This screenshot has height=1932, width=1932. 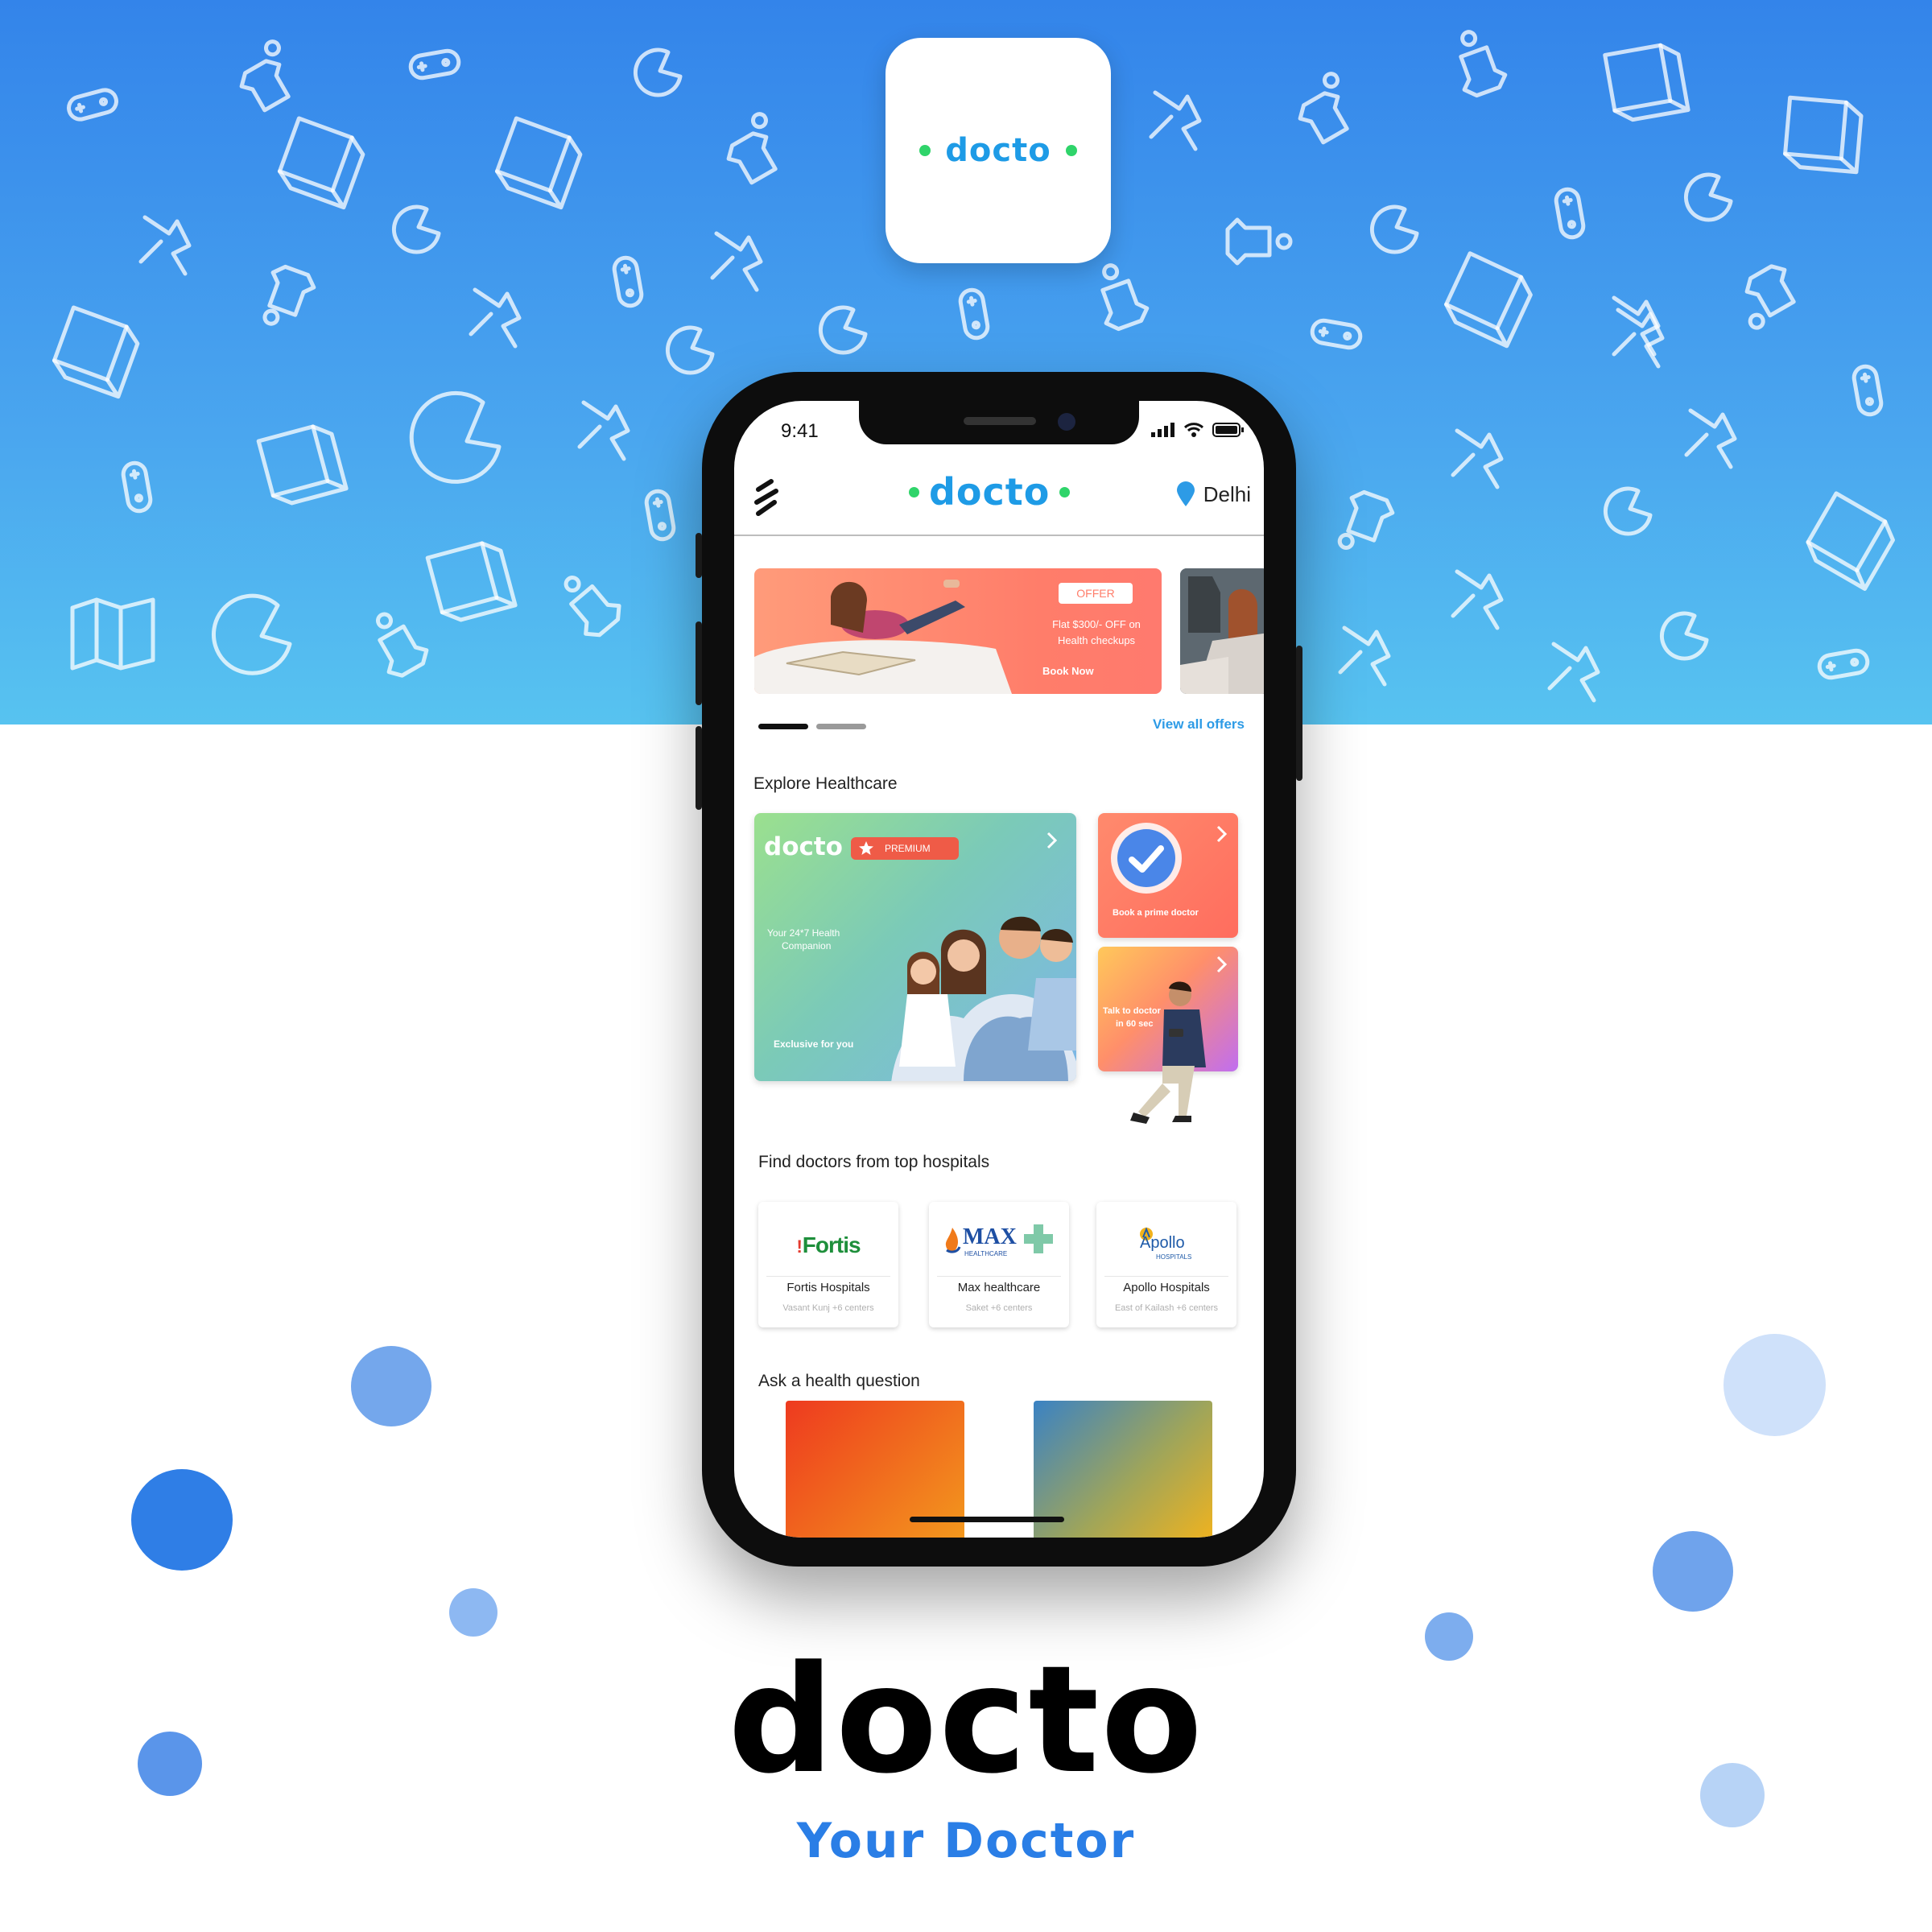 I want to click on header-logo: docto, so click(x=990, y=492).